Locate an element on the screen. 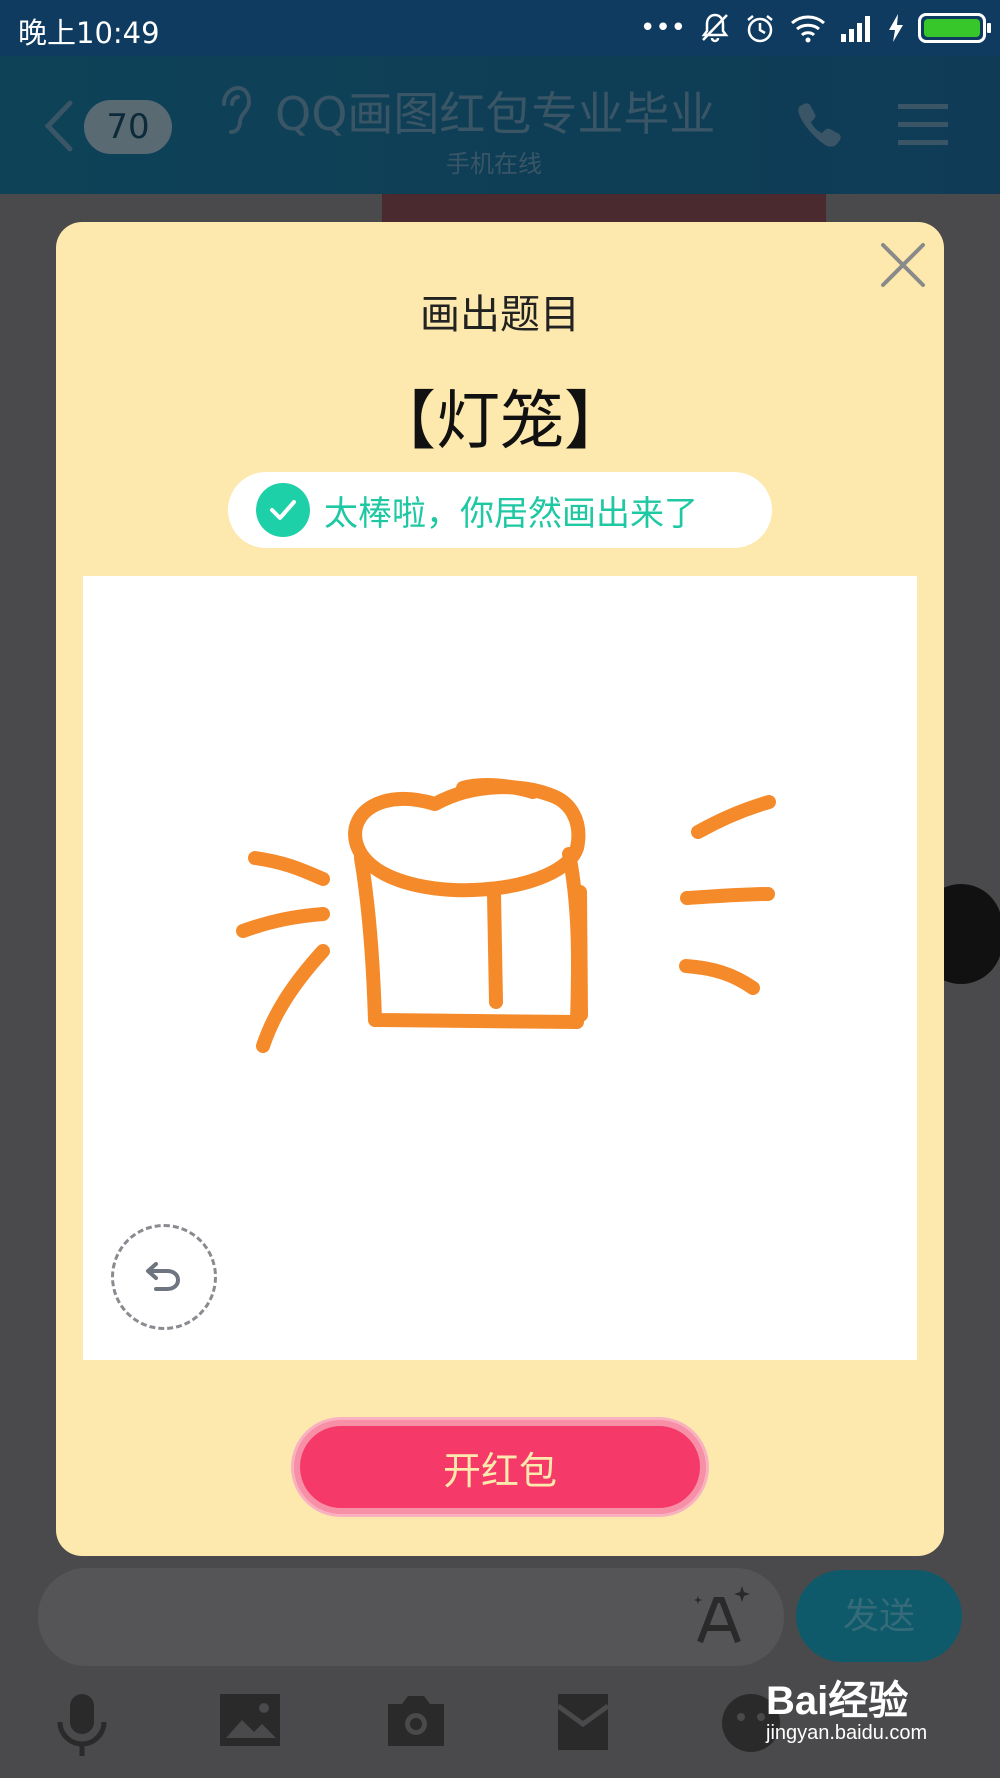 Image resolution: width=1000 pixels, height=1778 pixels. message-bubble is located at coordinates (604, 209).